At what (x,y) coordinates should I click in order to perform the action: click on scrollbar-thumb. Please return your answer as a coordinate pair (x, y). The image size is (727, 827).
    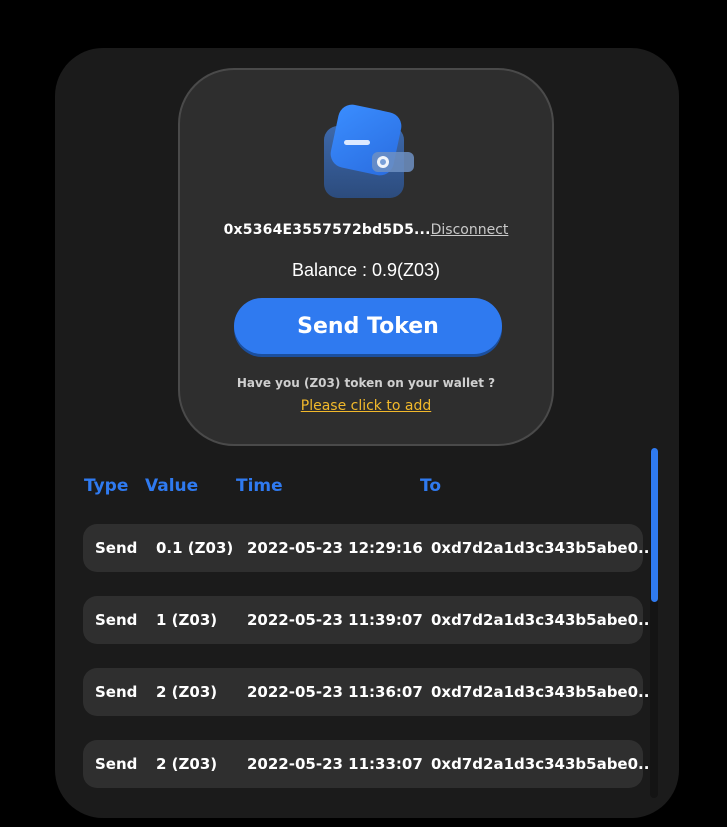
    Looking at the image, I should click on (654, 525).